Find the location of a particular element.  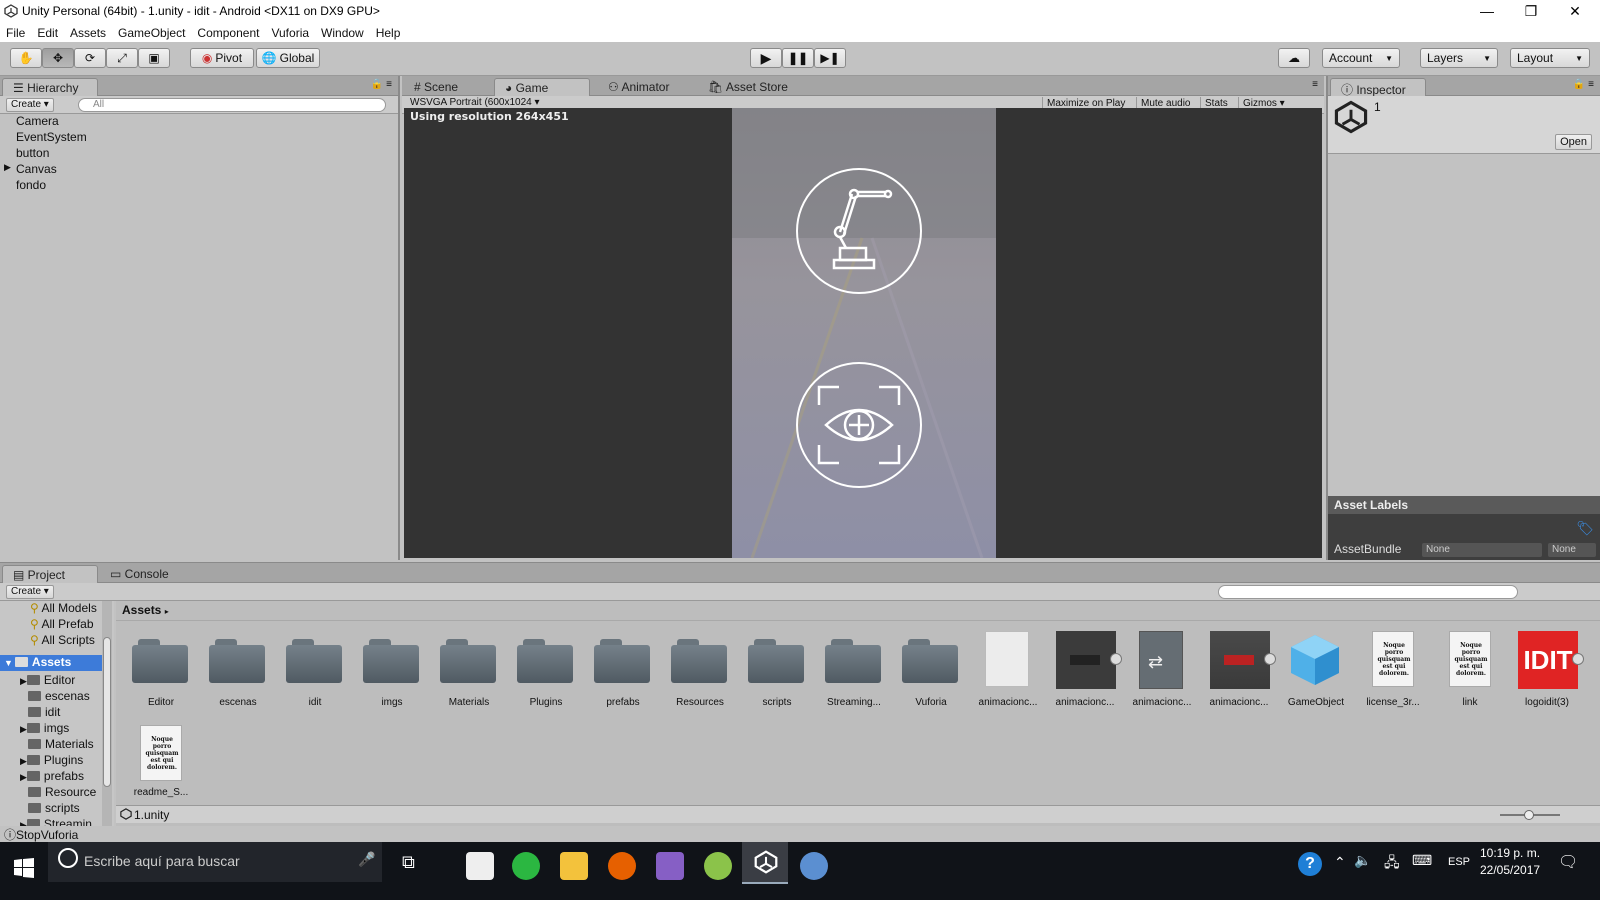

language-indicator: ESP is located at coordinates (1459, 862).